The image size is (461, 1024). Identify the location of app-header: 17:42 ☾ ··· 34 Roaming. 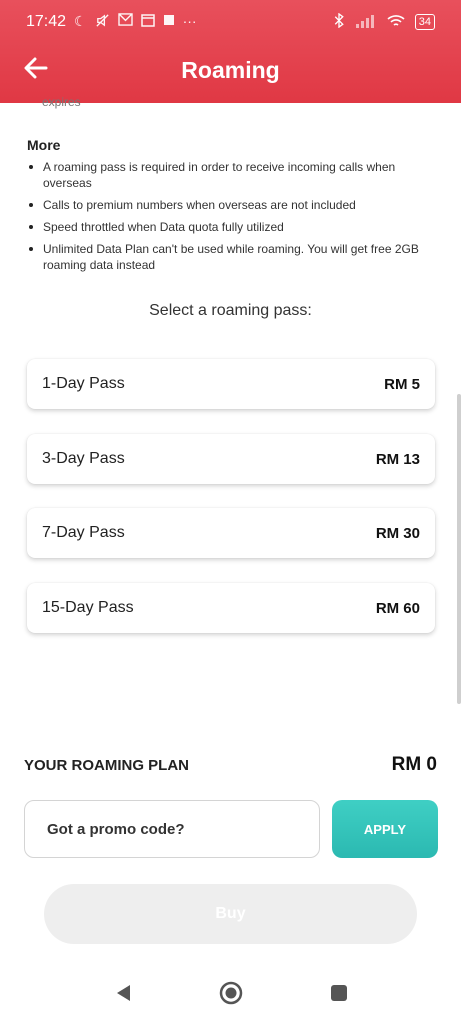
(230, 51).